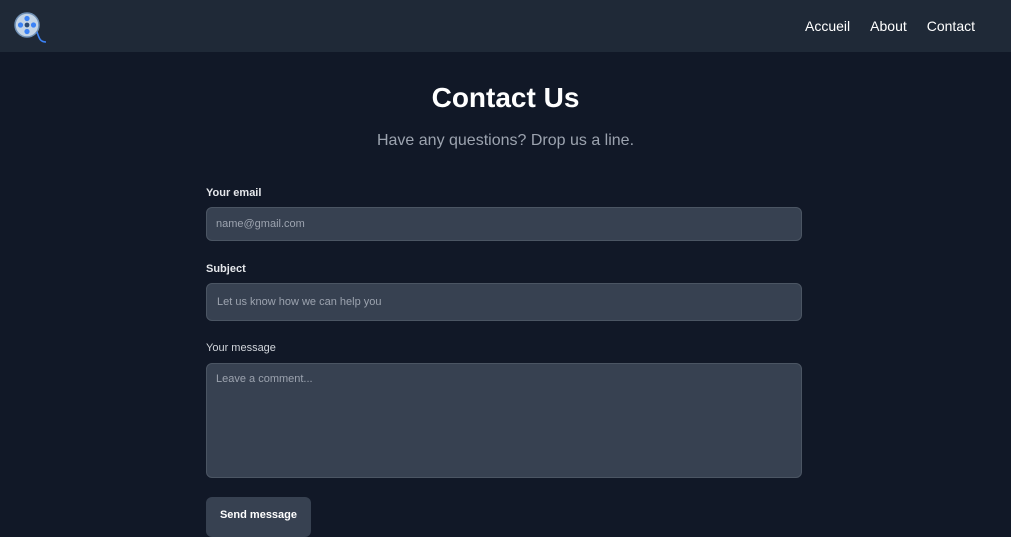  I want to click on film-reel-icon, so click(30, 28).